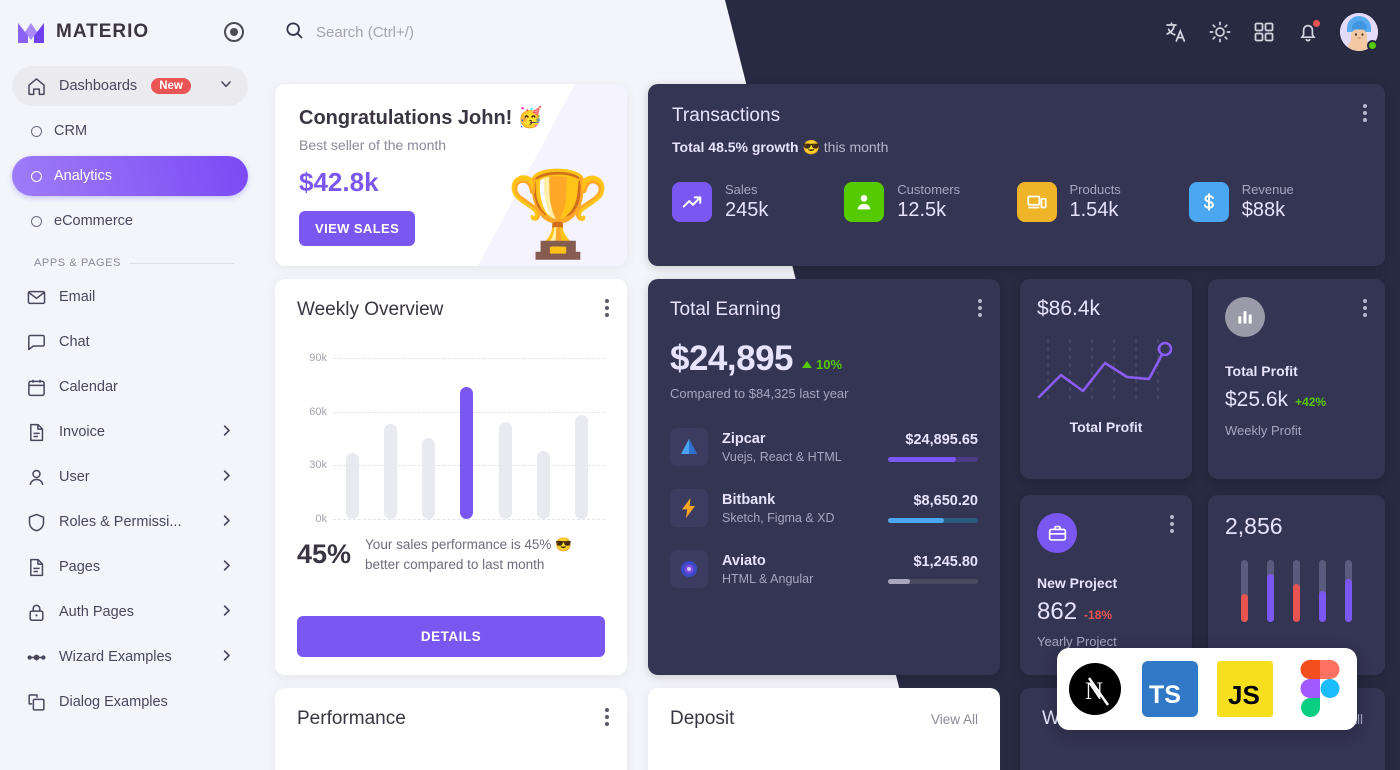 The height and width of the screenshot is (770, 1400). I want to click on aviato-logo-icon, so click(689, 569).